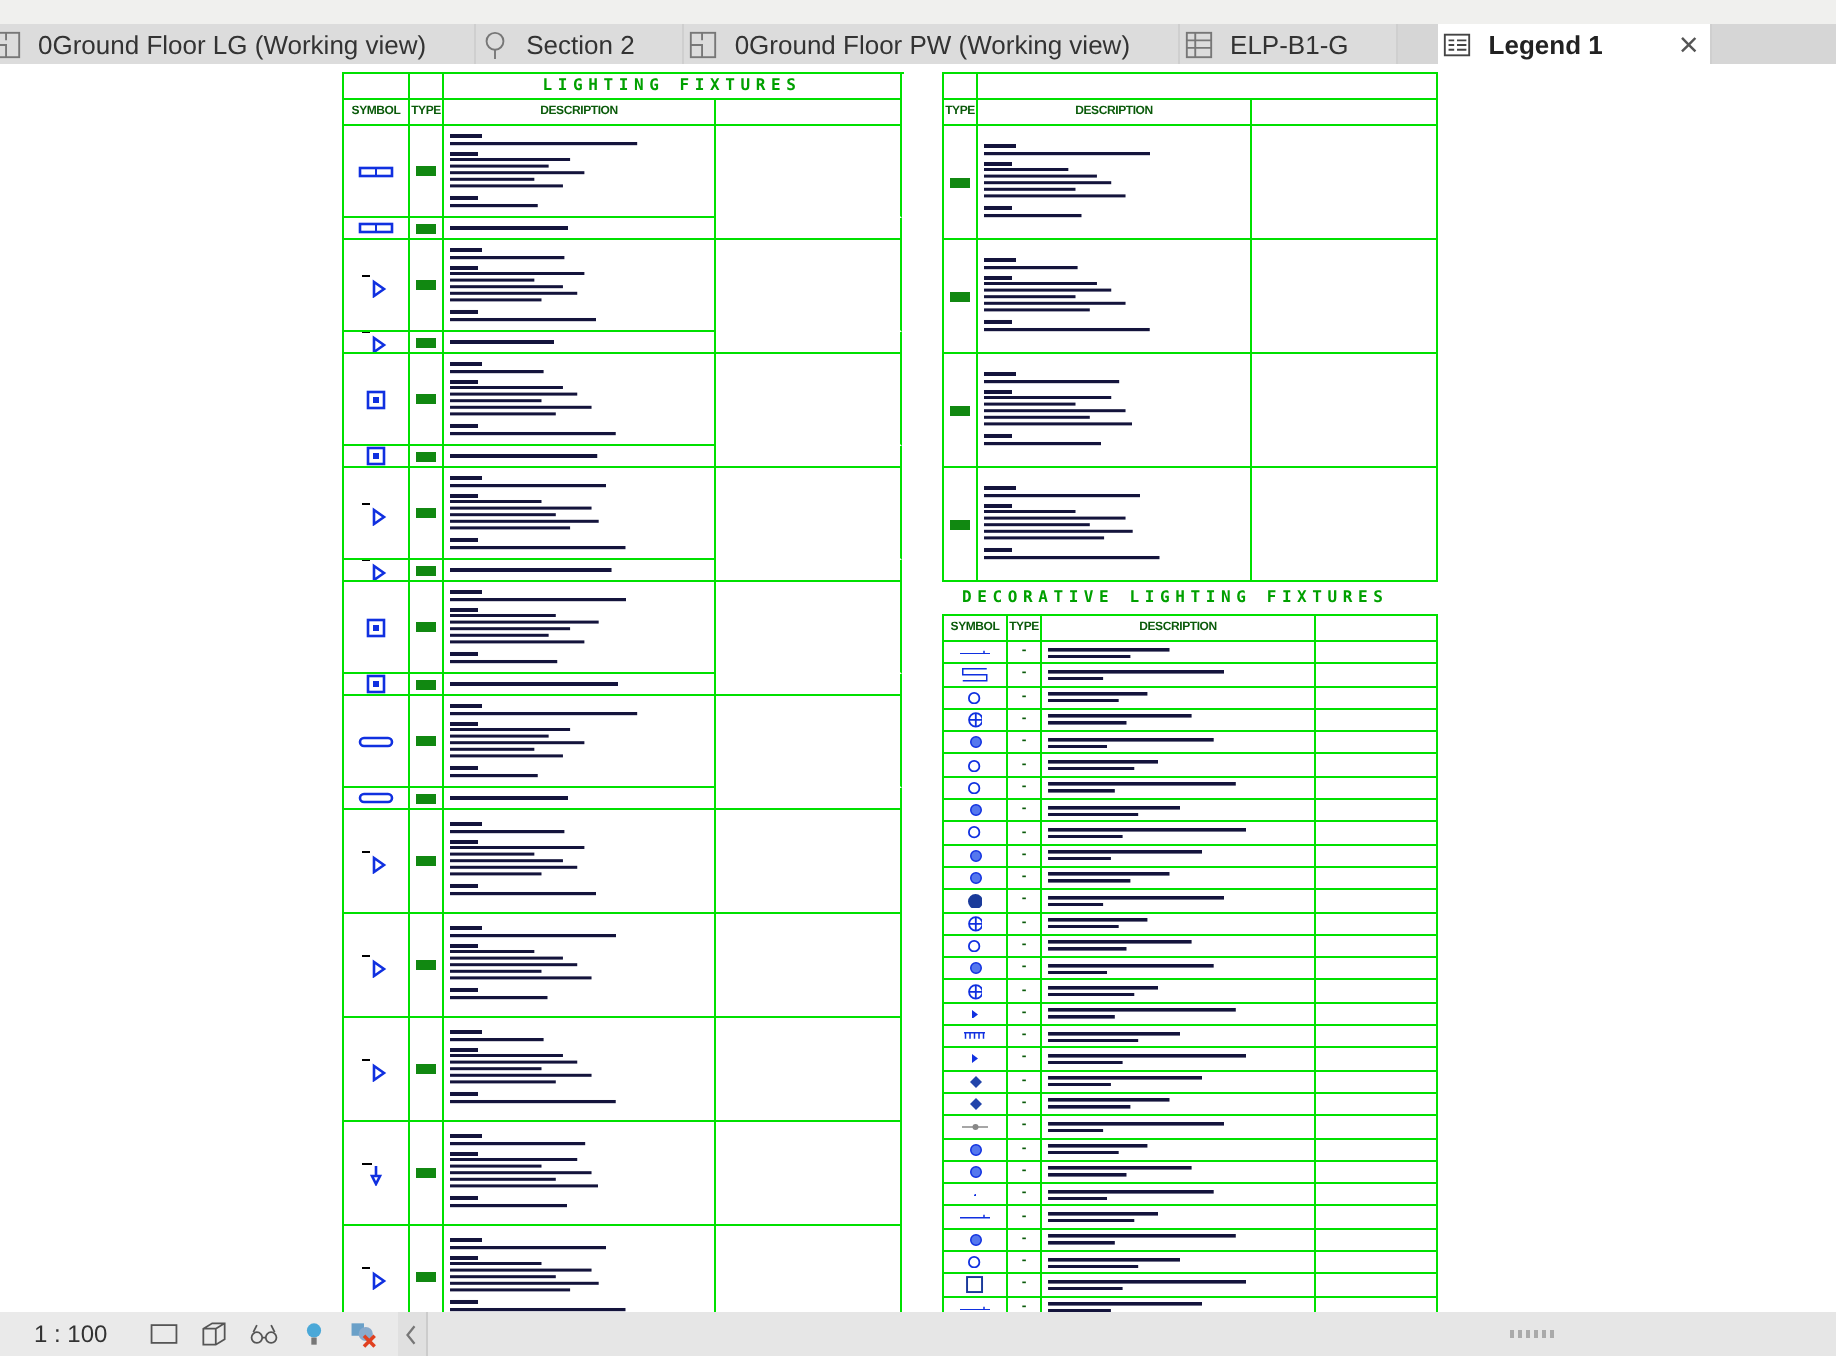  I want to click on scroll-grip-icon, so click(1531, 1334).